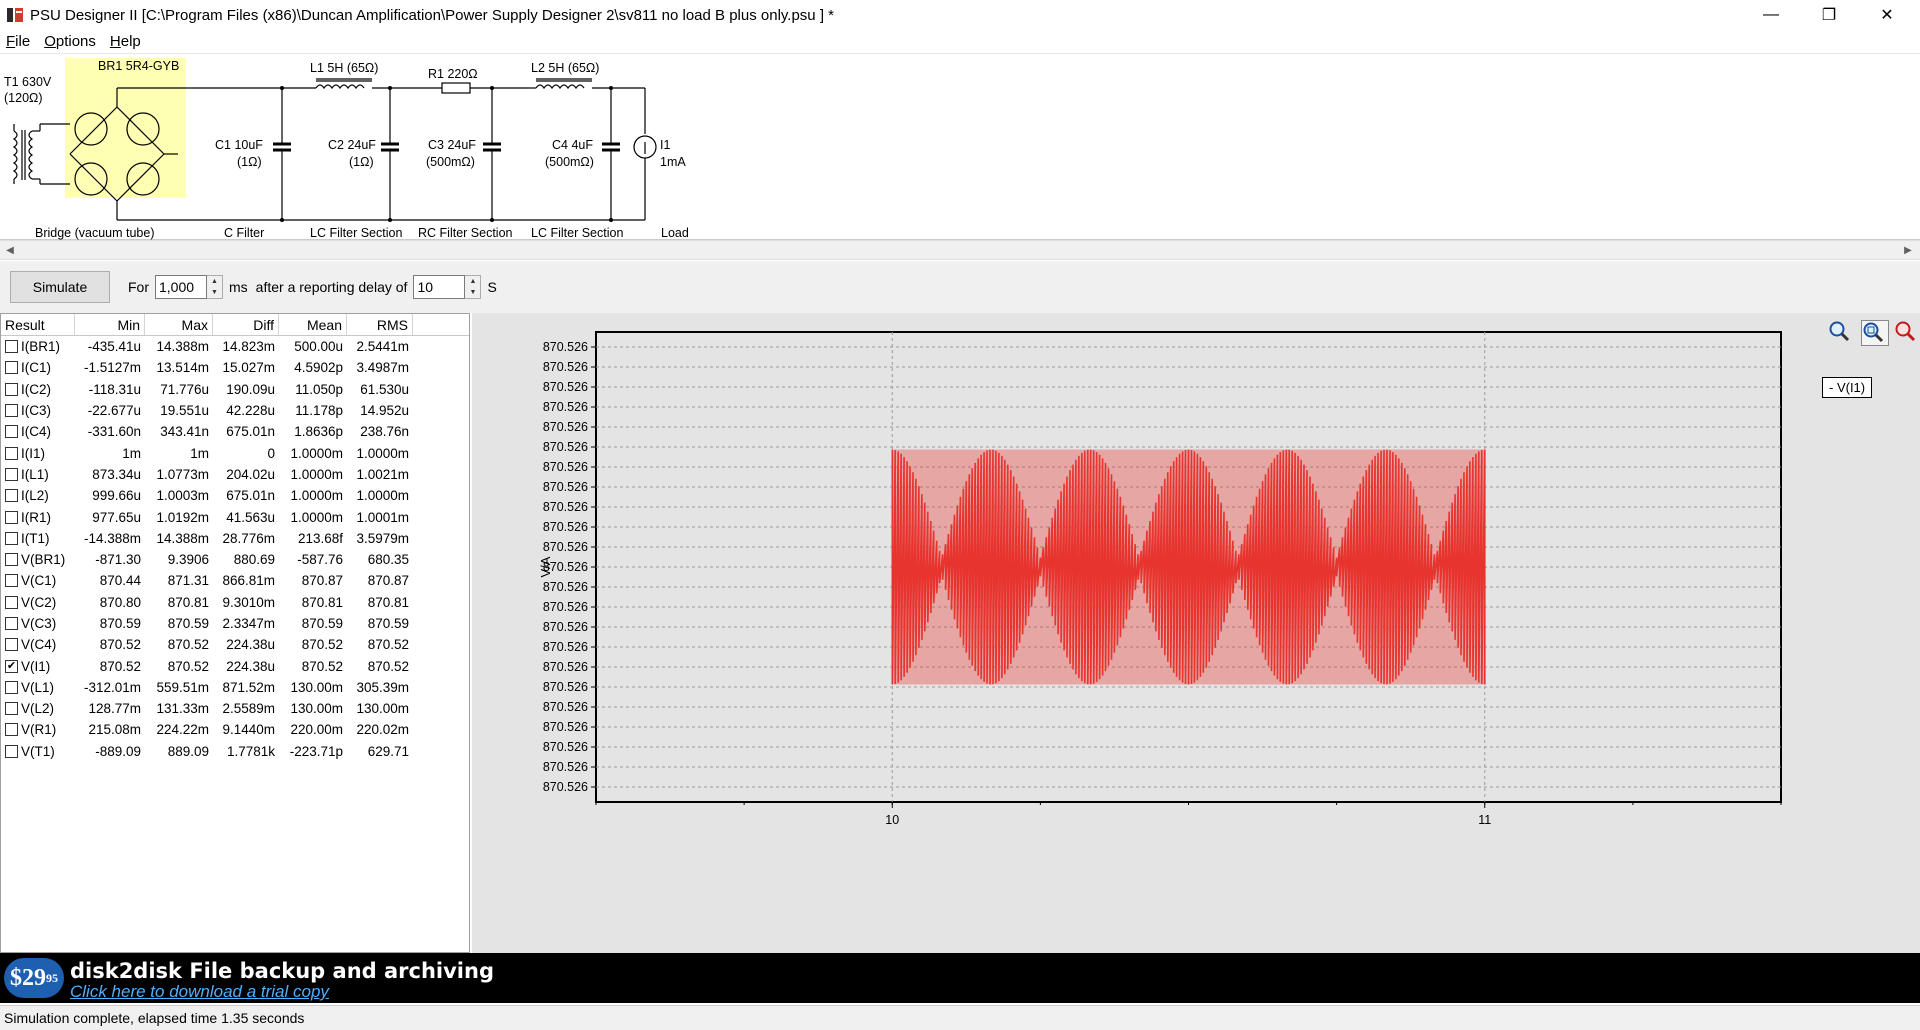 This screenshot has width=1920, height=1030. What do you see at coordinates (382, 538) in the screenshot?
I see `result-rms: 3.5979m` at bounding box center [382, 538].